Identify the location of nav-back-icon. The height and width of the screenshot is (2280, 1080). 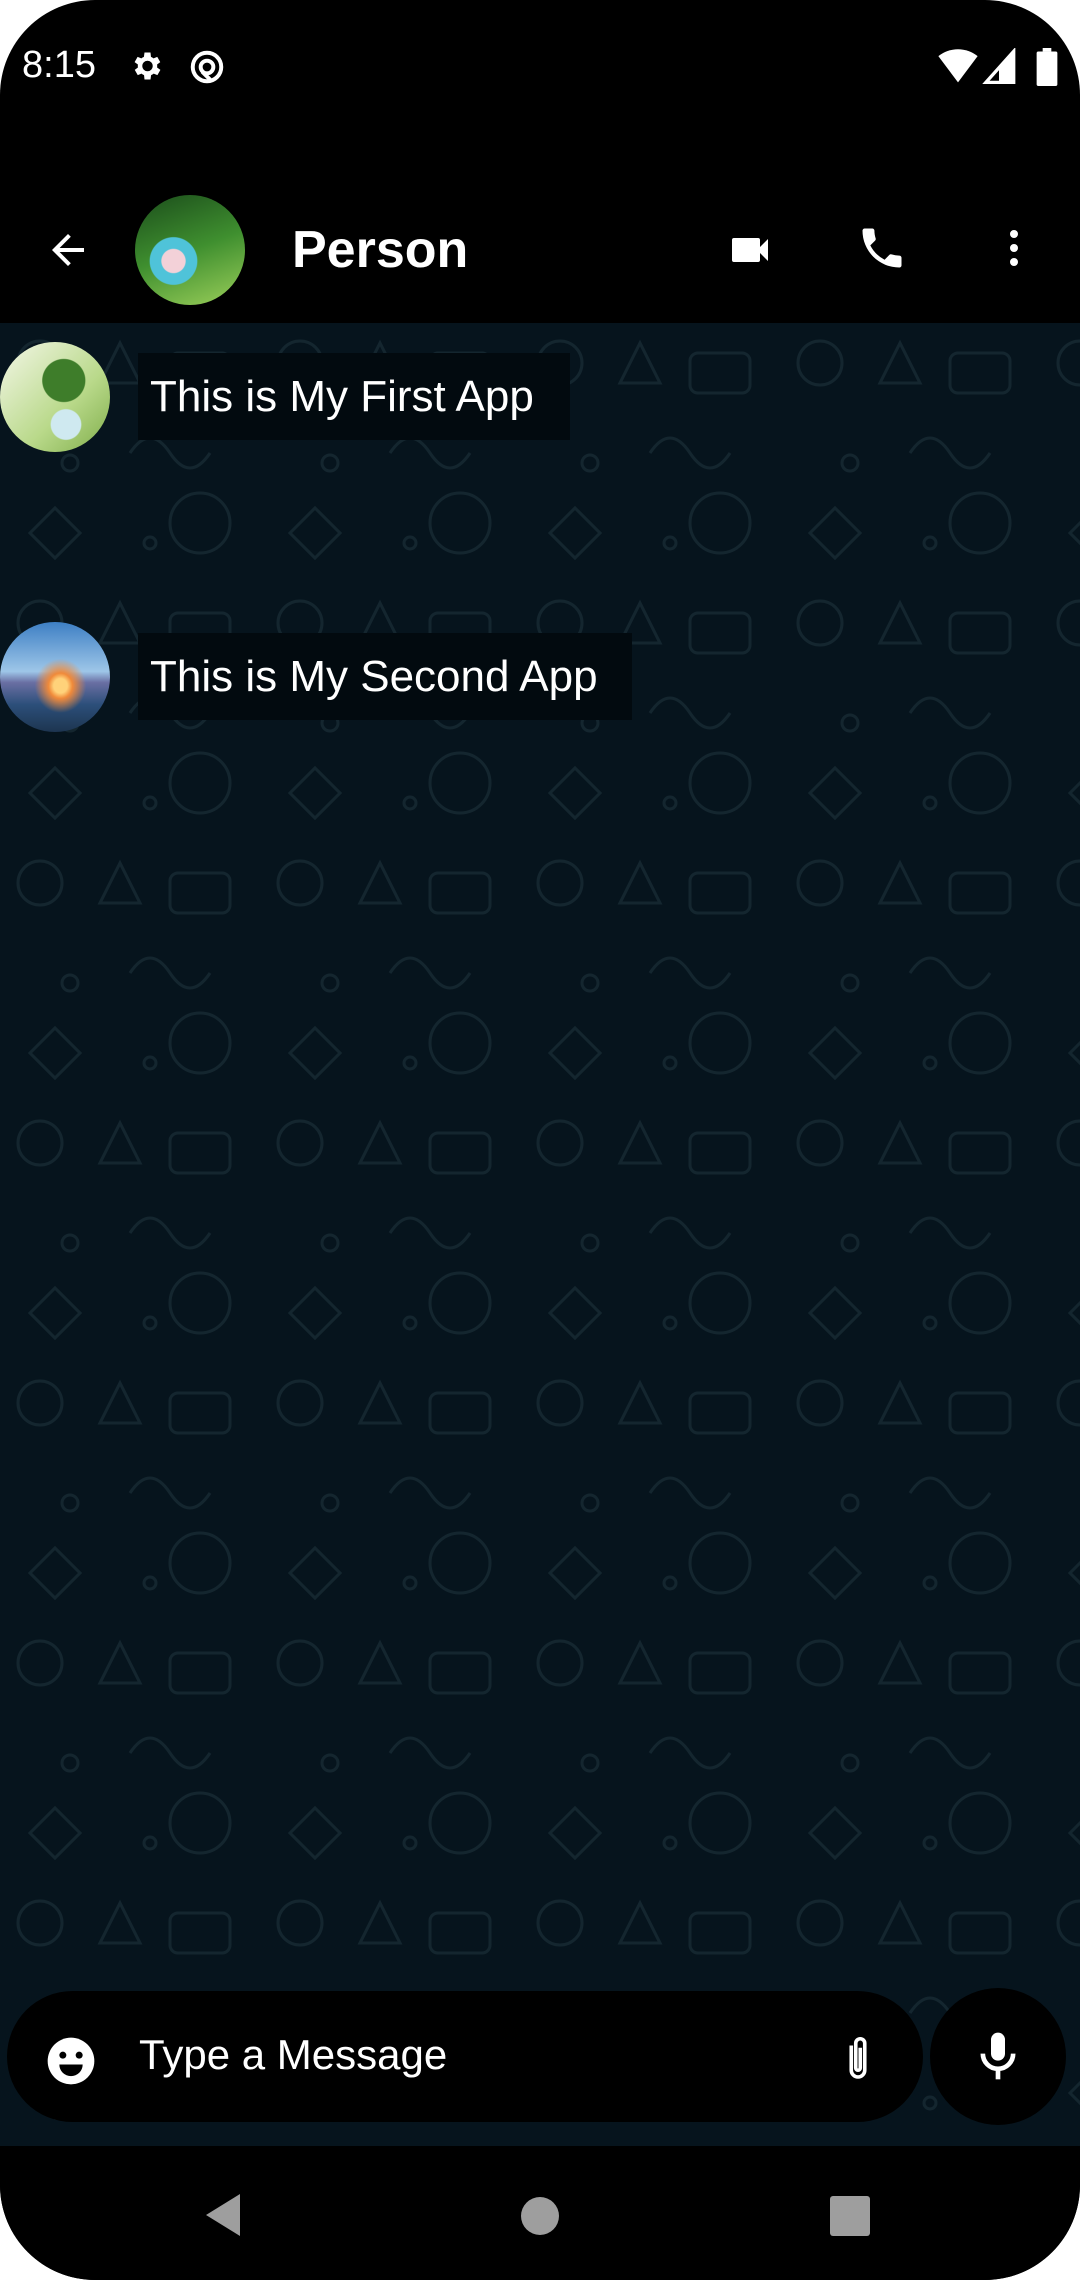
(224, 2215).